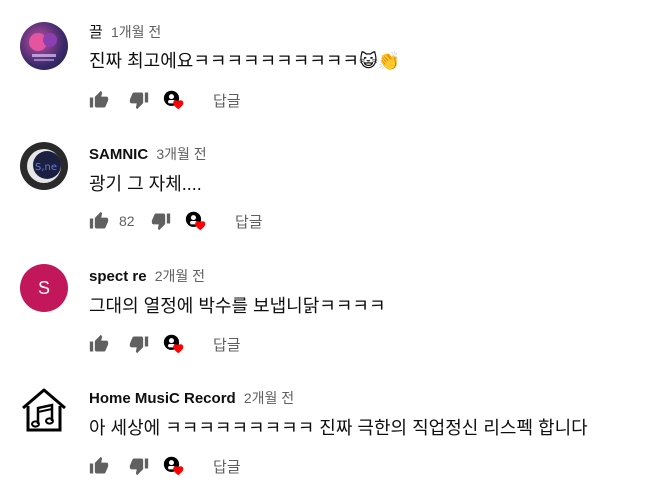 The image size is (646, 485). I want to click on comment-header: spect re 2개월 전, so click(147, 276).